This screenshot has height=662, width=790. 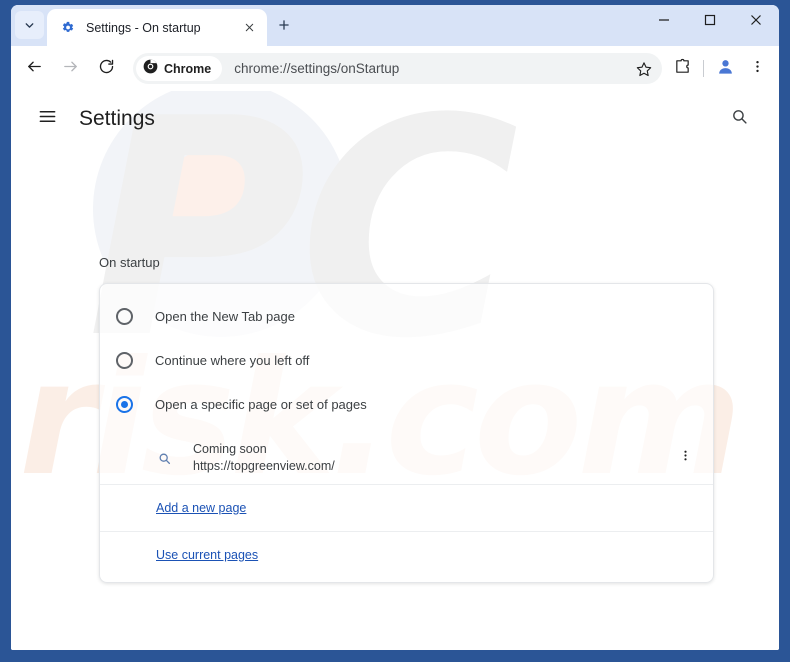 I want to click on radio-option-label: Open a specific page or set of pages, so click(x=261, y=404).